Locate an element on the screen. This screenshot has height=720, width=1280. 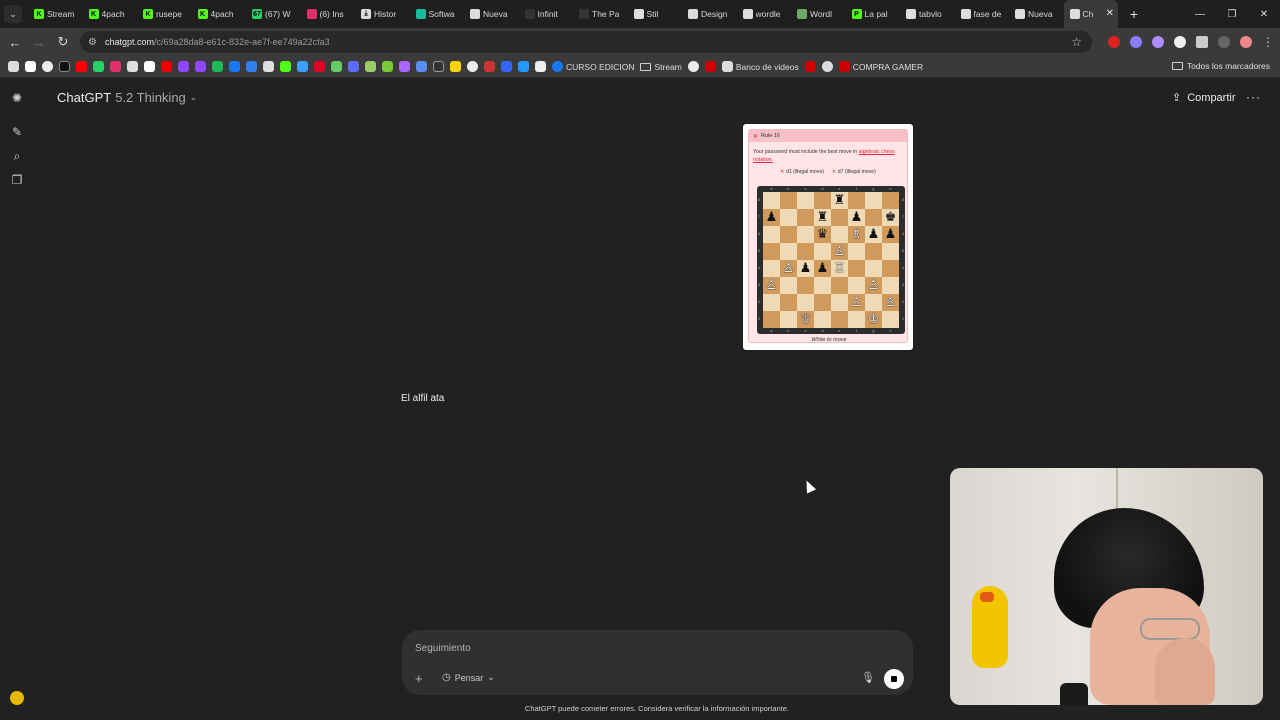
stop-generating-button is located at coordinates (894, 679).